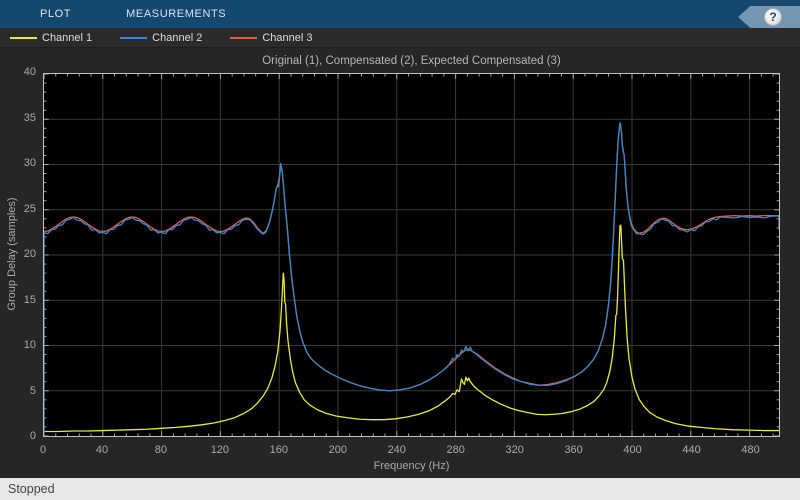 This screenshot has width=800, height=500. I want to click on help-button: ?, so click(773, 17).